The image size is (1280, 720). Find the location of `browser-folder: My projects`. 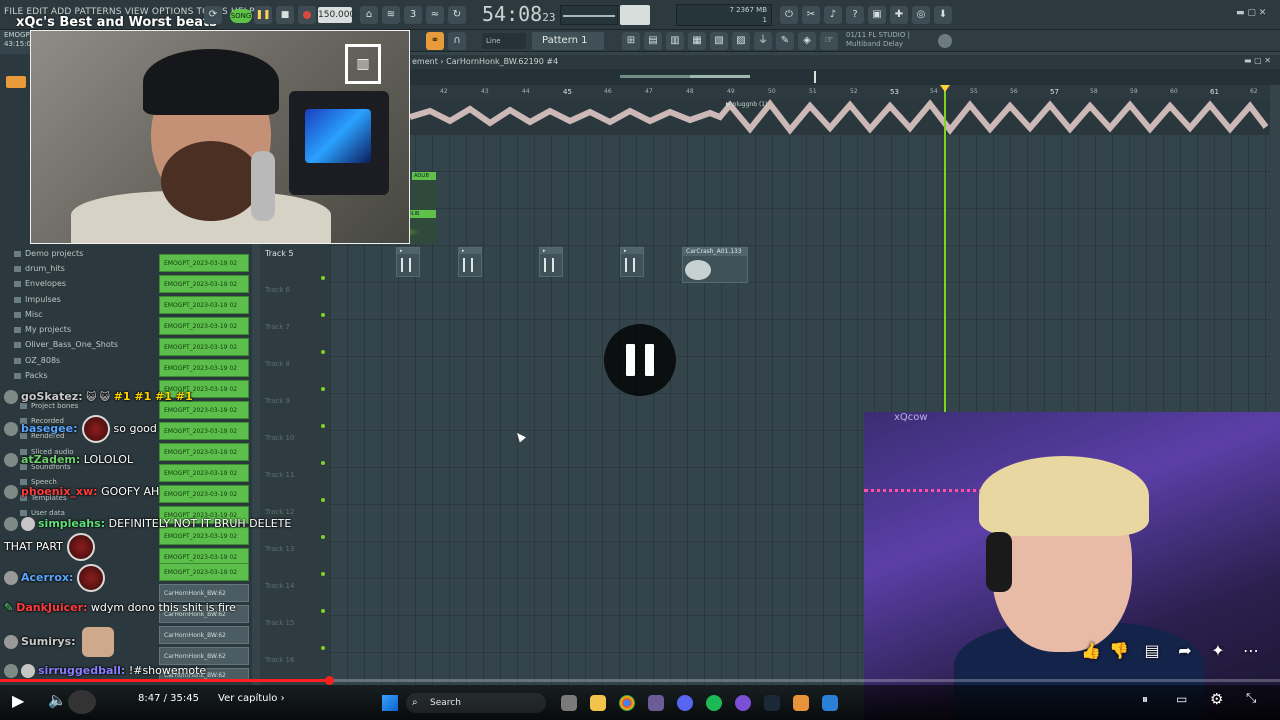

browser-folder: My projects is located at coordinates (42, 329).